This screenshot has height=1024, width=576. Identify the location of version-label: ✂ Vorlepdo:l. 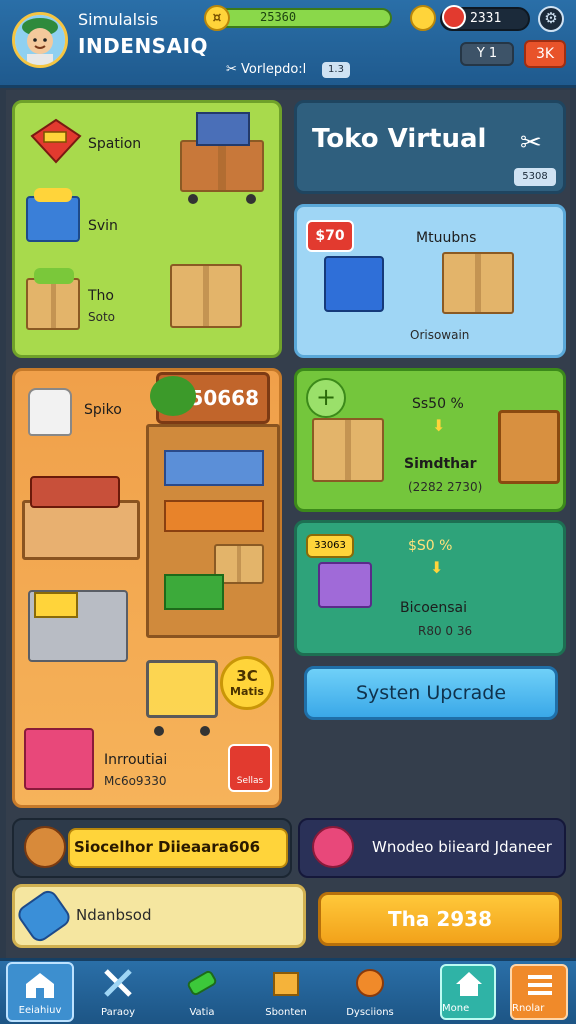
(266, 69).